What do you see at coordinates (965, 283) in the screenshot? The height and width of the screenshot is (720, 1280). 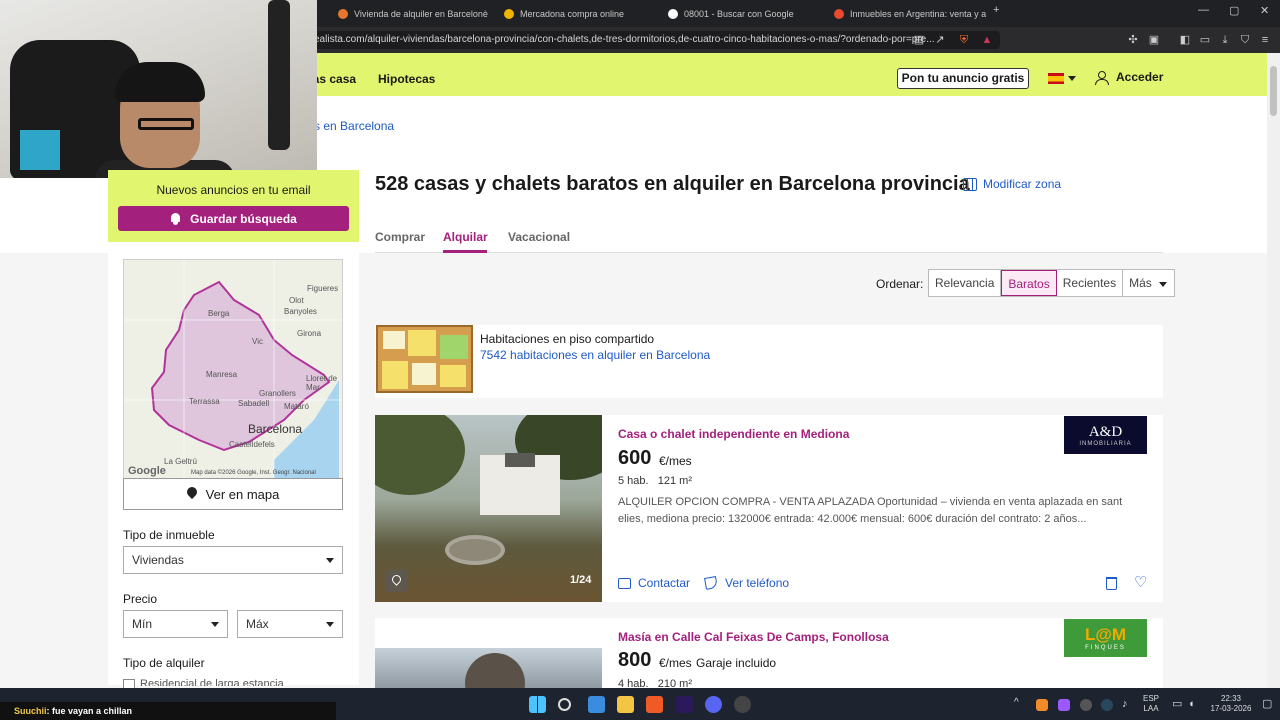 I see `sort-relevancia: Relevancia` at bounding box center [965, 283].